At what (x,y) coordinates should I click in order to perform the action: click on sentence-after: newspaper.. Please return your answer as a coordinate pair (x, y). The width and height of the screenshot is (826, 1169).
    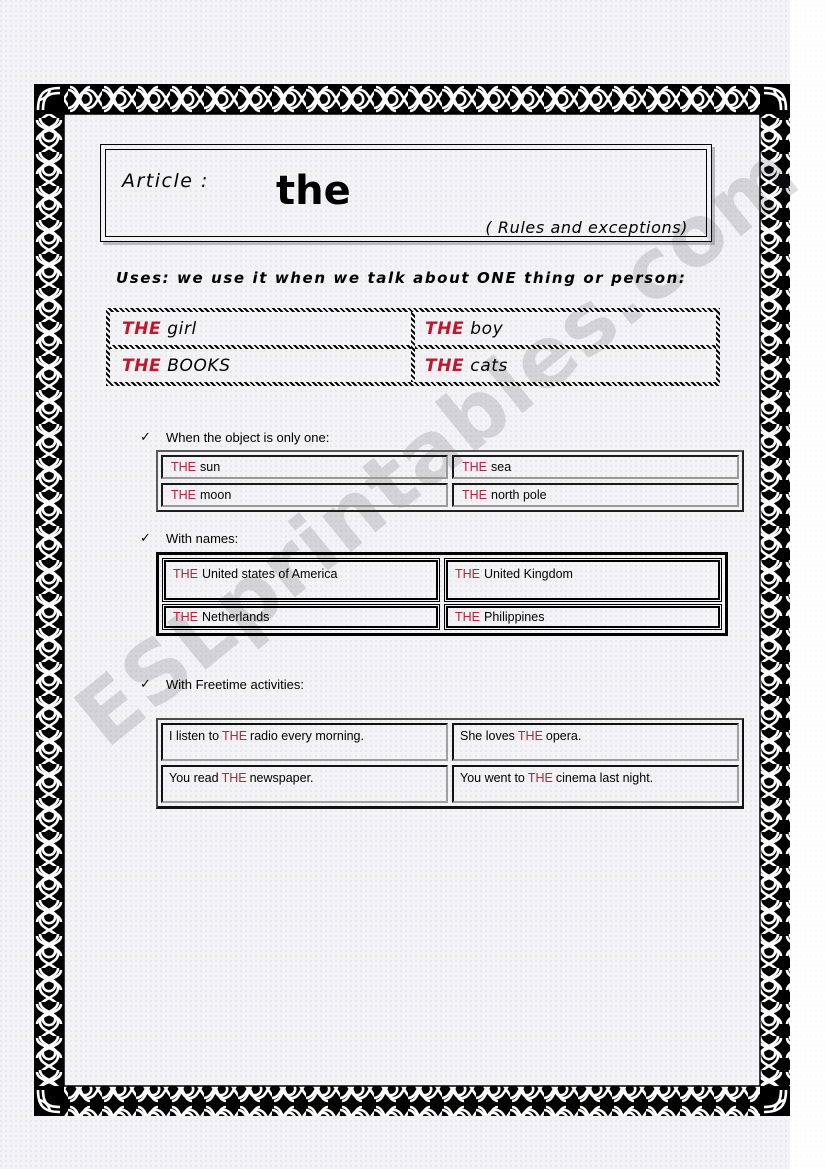
    Looking at the image, I should click on (281, 778).